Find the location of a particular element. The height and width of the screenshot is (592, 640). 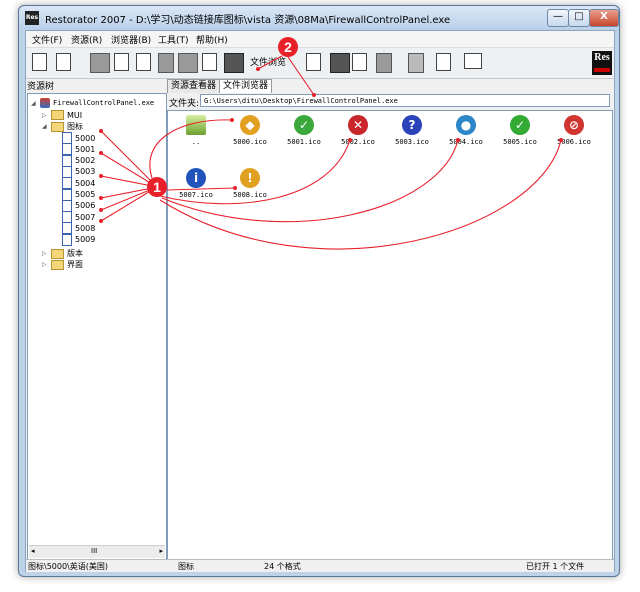

tree-folder-ui: ▷ 界面 is located at coordinates (62, 264).